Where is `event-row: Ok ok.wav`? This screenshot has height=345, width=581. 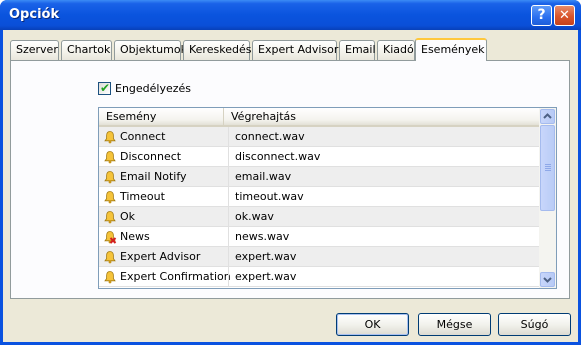 event-row: Ok ok.wav is located at coordinates (319, 217).